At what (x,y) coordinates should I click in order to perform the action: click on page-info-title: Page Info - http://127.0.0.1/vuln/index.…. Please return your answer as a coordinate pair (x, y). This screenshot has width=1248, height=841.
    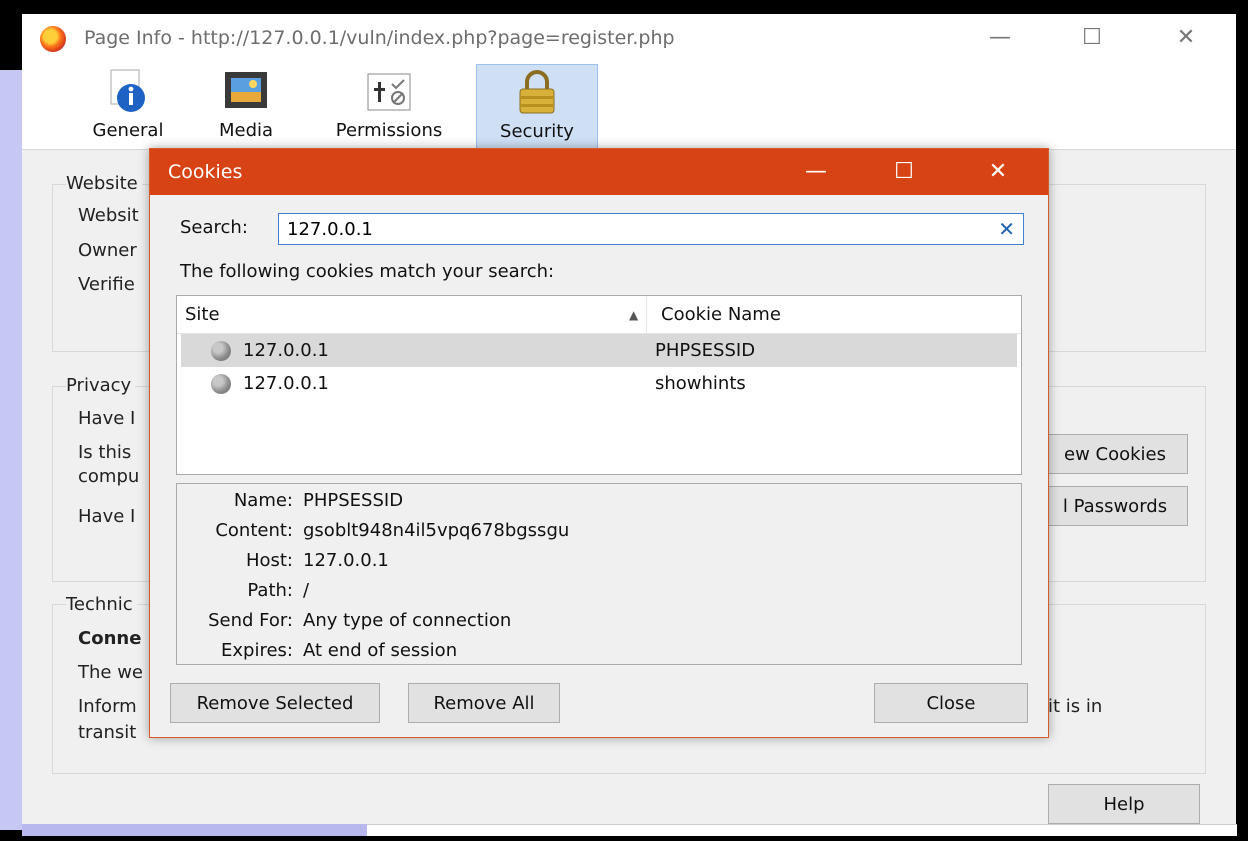
    Looking at the image, I should click on (379, 38).